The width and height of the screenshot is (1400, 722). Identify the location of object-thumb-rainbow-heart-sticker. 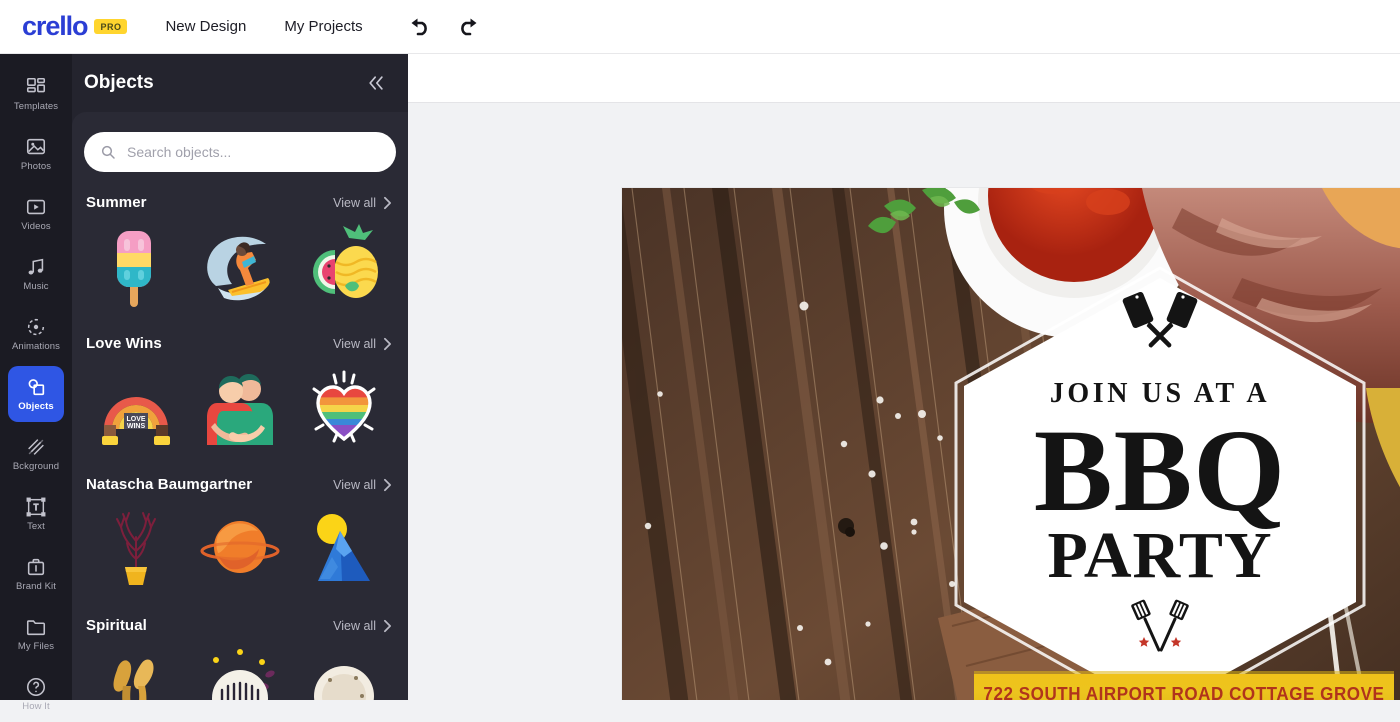
(344, 407).